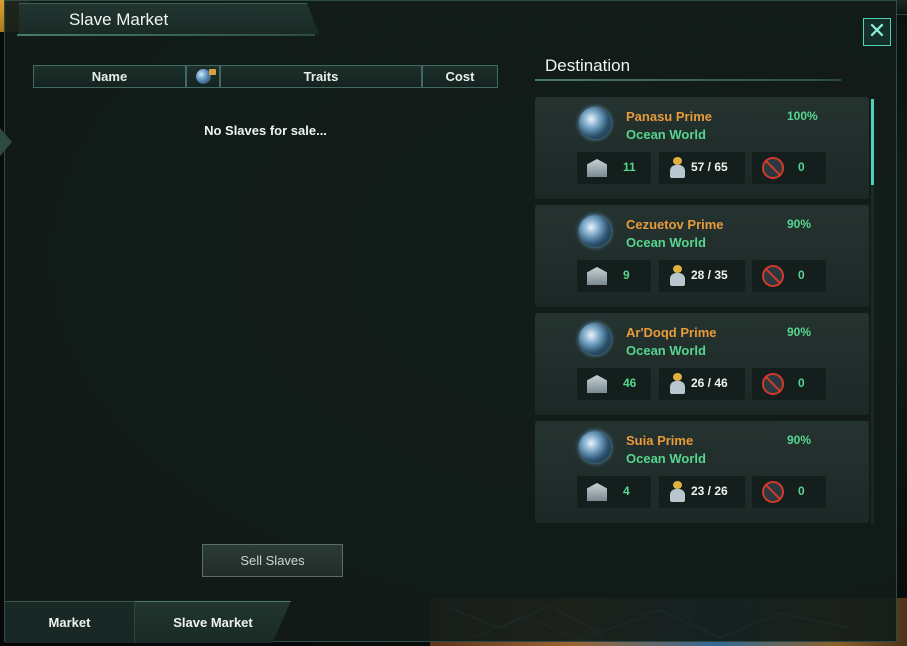  I want to click on pops-stat: 57 / 65, so click(702, 168).